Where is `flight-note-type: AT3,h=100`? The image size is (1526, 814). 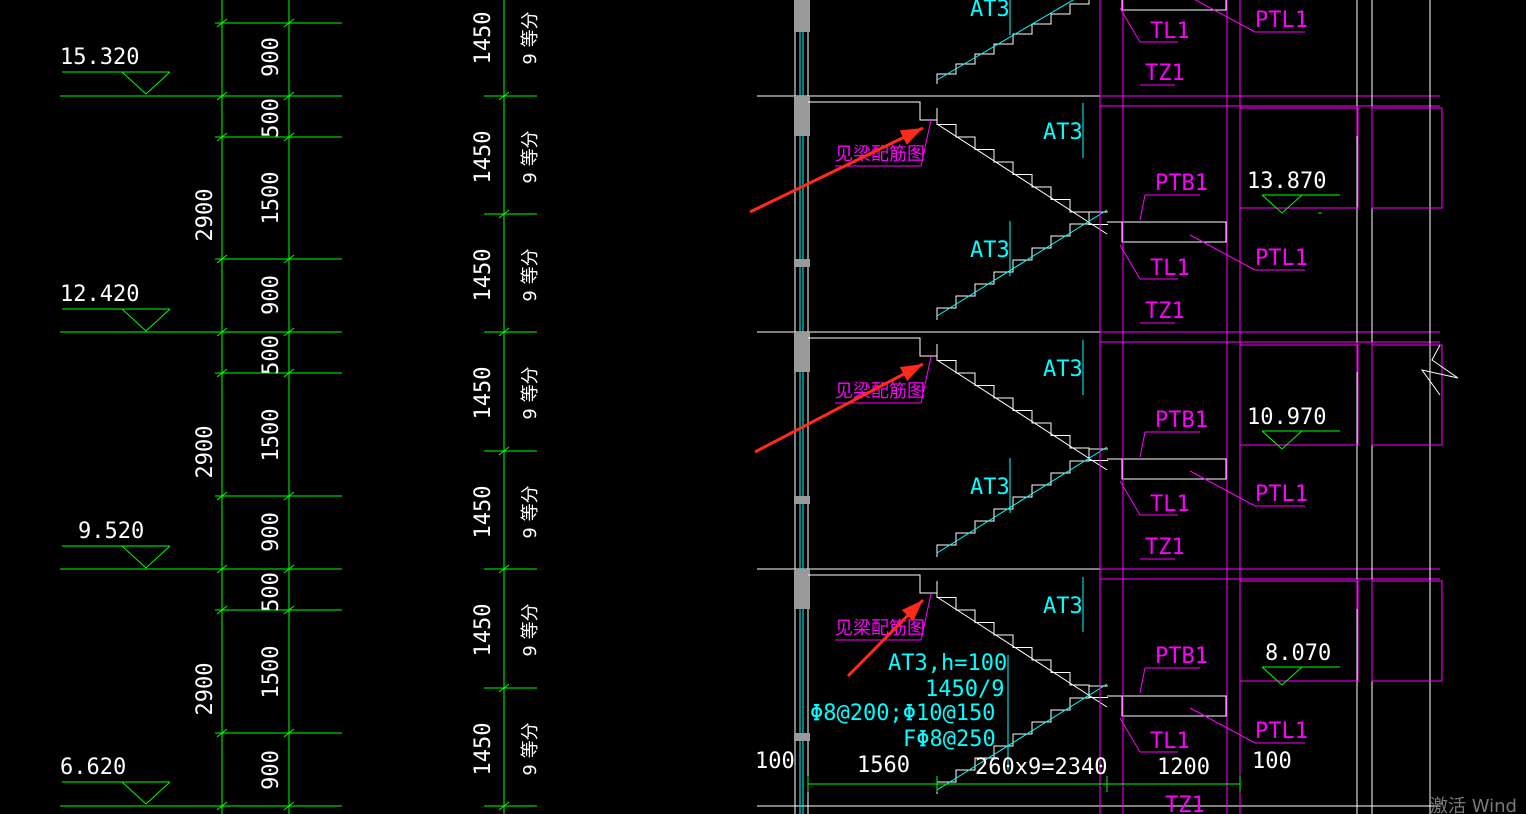
flight-note-type: AT3,h=100 is located at coordinates (947, 663).